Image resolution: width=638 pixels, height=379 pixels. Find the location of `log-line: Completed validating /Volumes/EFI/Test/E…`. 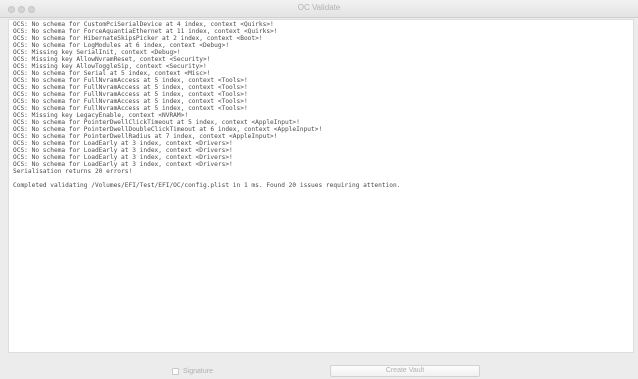

log-line: Completed validating /Volumes/EFI/Test/E… is located at coordinates (207, 185).